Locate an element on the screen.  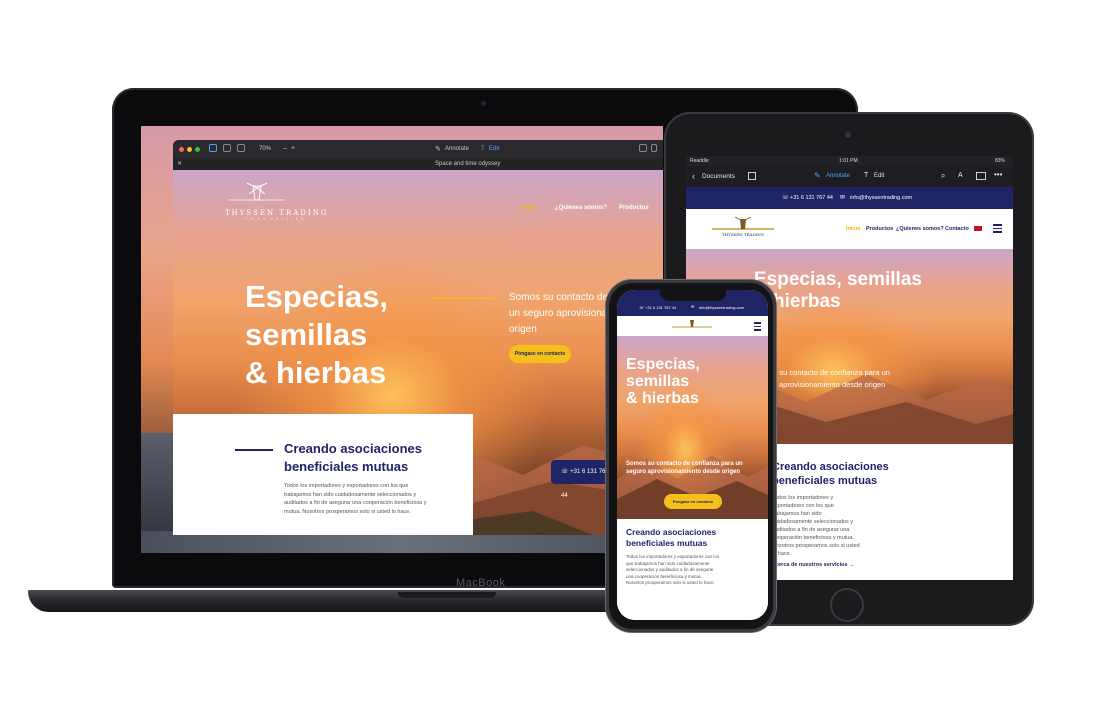
laptop-app-tabbar: ✕ Space and time odyssey is located at coordinates (418, 164).